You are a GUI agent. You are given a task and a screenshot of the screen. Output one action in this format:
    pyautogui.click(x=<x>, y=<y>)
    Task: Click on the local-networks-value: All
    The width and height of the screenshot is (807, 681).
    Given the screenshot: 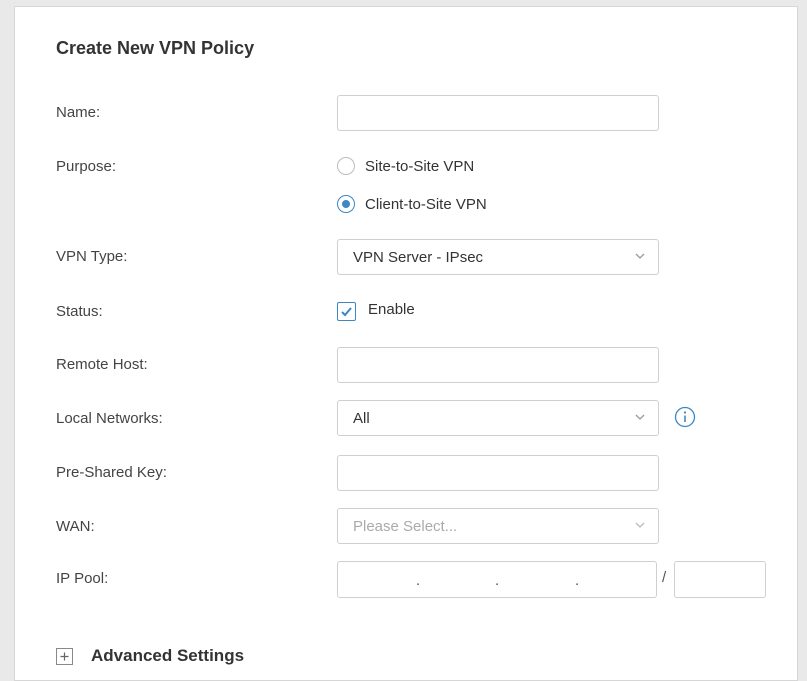 What is the action you would take?
    pyautogui.click(x=361, y=418)
    